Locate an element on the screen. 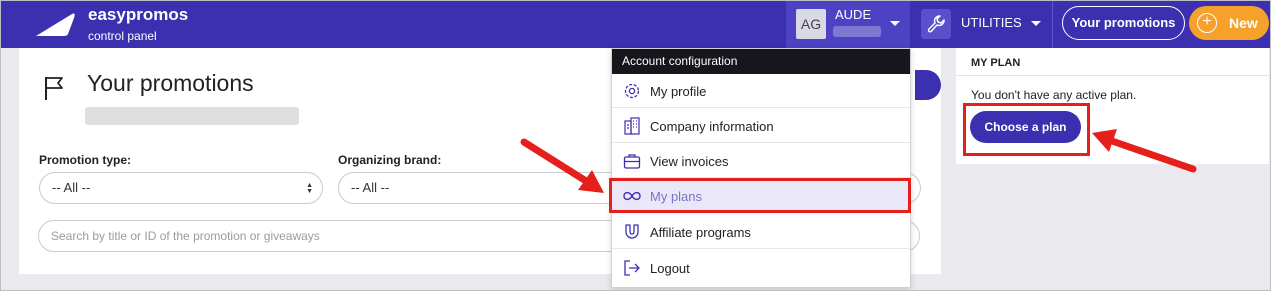  arrow-to-my-plans is located at coordinates (562, 165).